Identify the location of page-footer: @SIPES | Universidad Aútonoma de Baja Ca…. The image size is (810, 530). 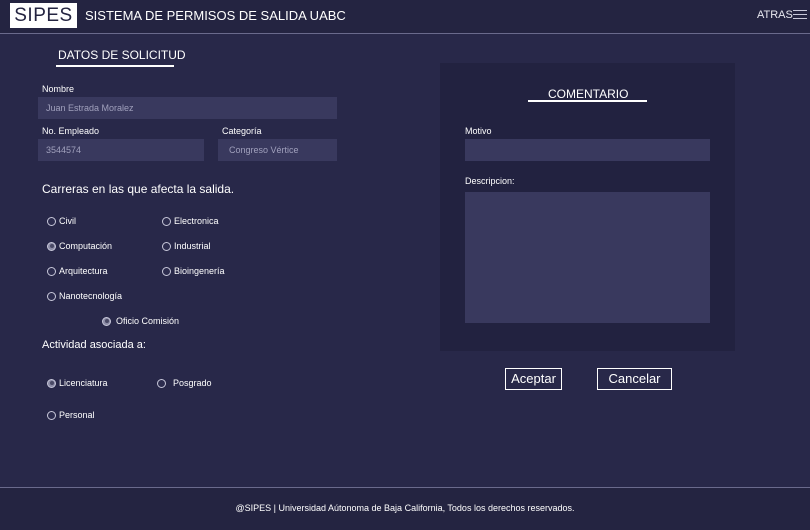
(405, 508).